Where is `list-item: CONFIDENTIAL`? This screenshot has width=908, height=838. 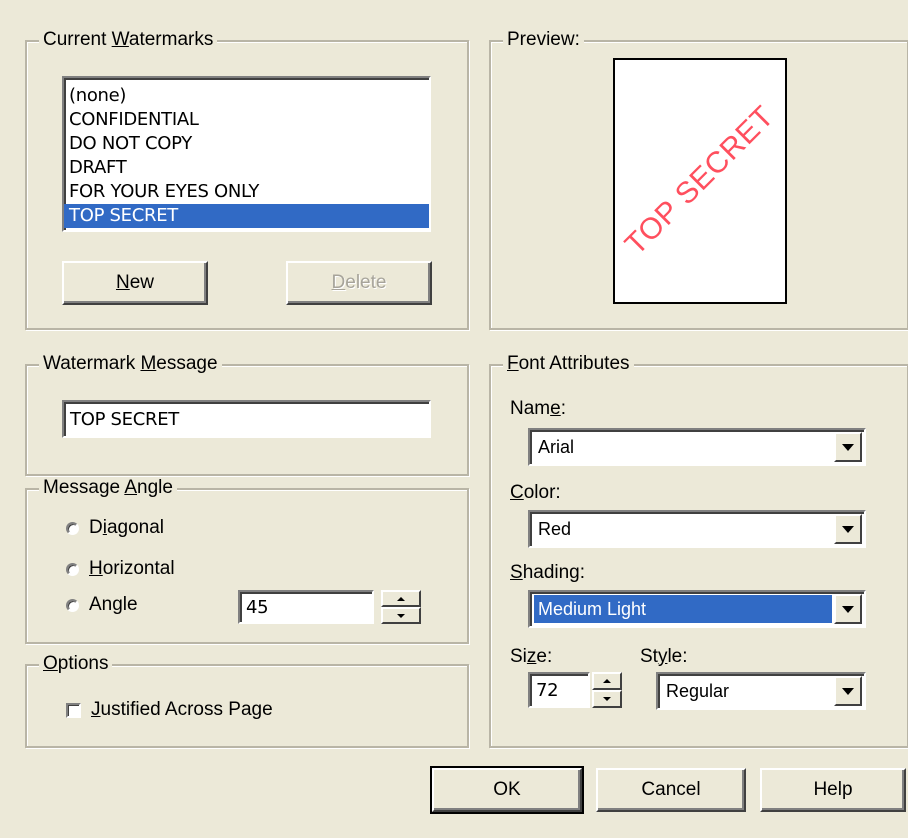 list-item: CONFIDENTIAL is located at coordinates (246, 120).